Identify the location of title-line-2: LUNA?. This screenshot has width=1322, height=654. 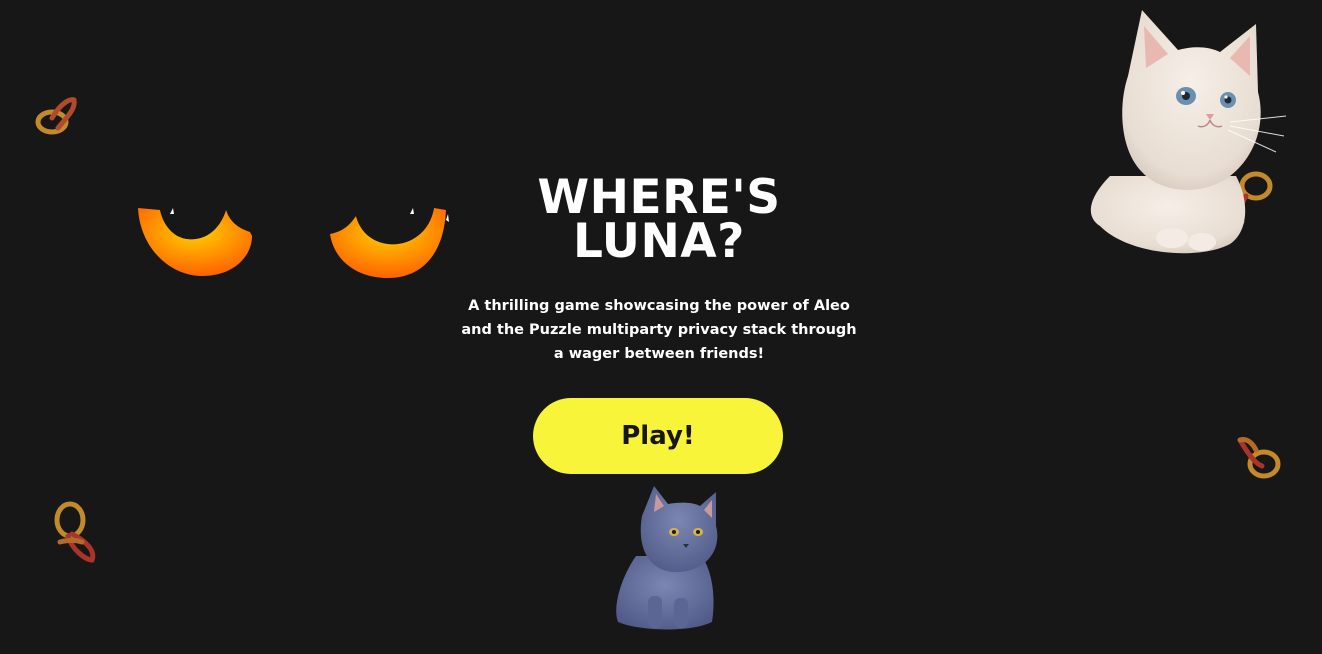
(659, 241).